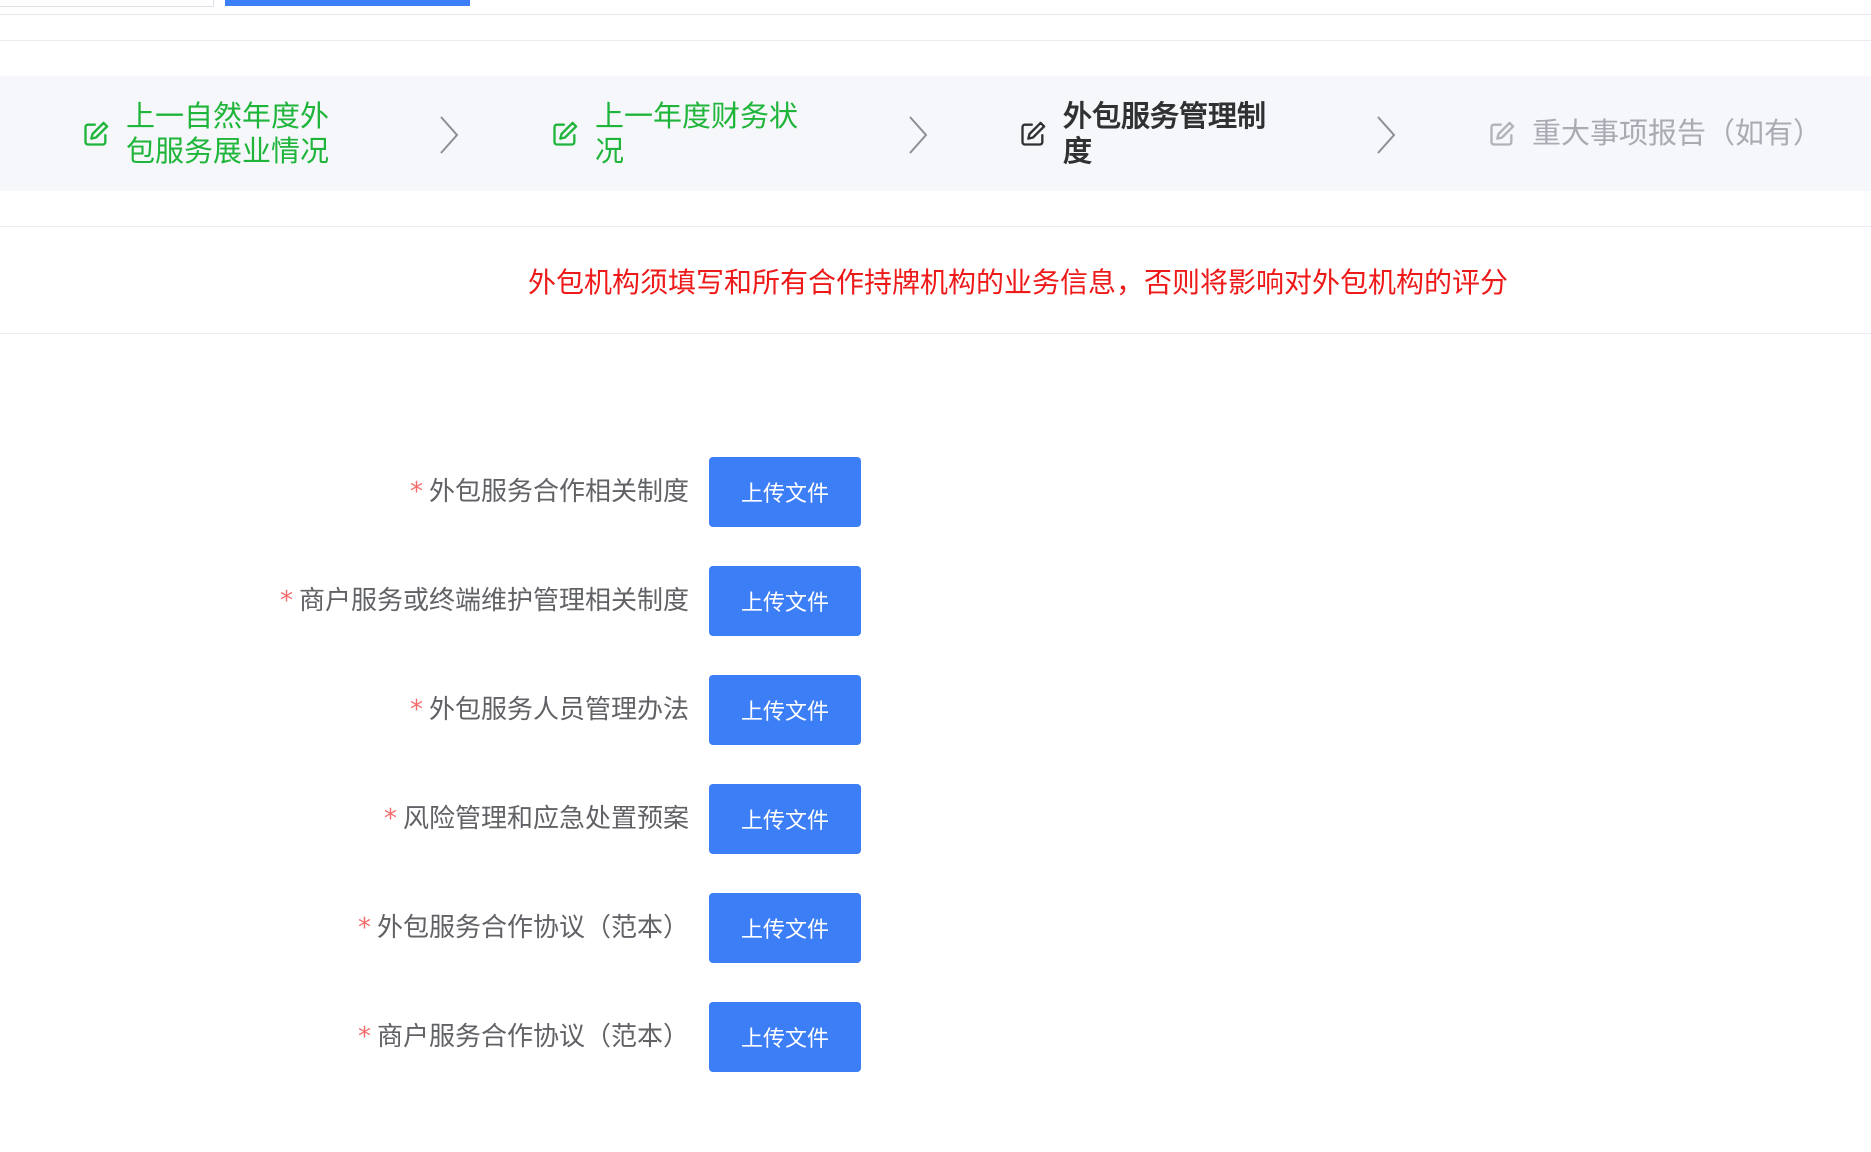  I want to click on top-tab-strip, so click(935, 7).